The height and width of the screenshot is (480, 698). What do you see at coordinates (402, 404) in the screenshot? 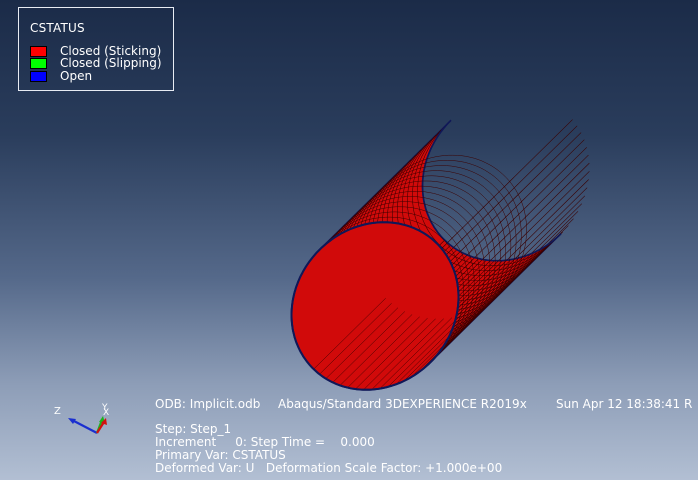
I see `solver-version: Abaqus/Standard 3DEXPERIENCE R2019x` at bounding box center [402, 404].